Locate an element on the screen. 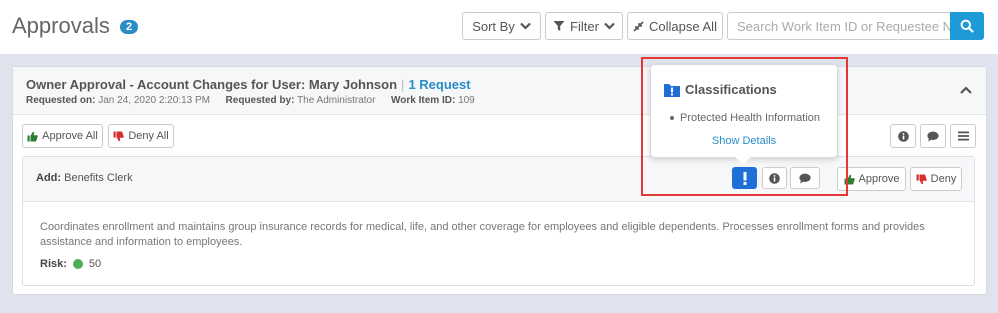  deny-button: Deny is located at coordinates (936, 179).